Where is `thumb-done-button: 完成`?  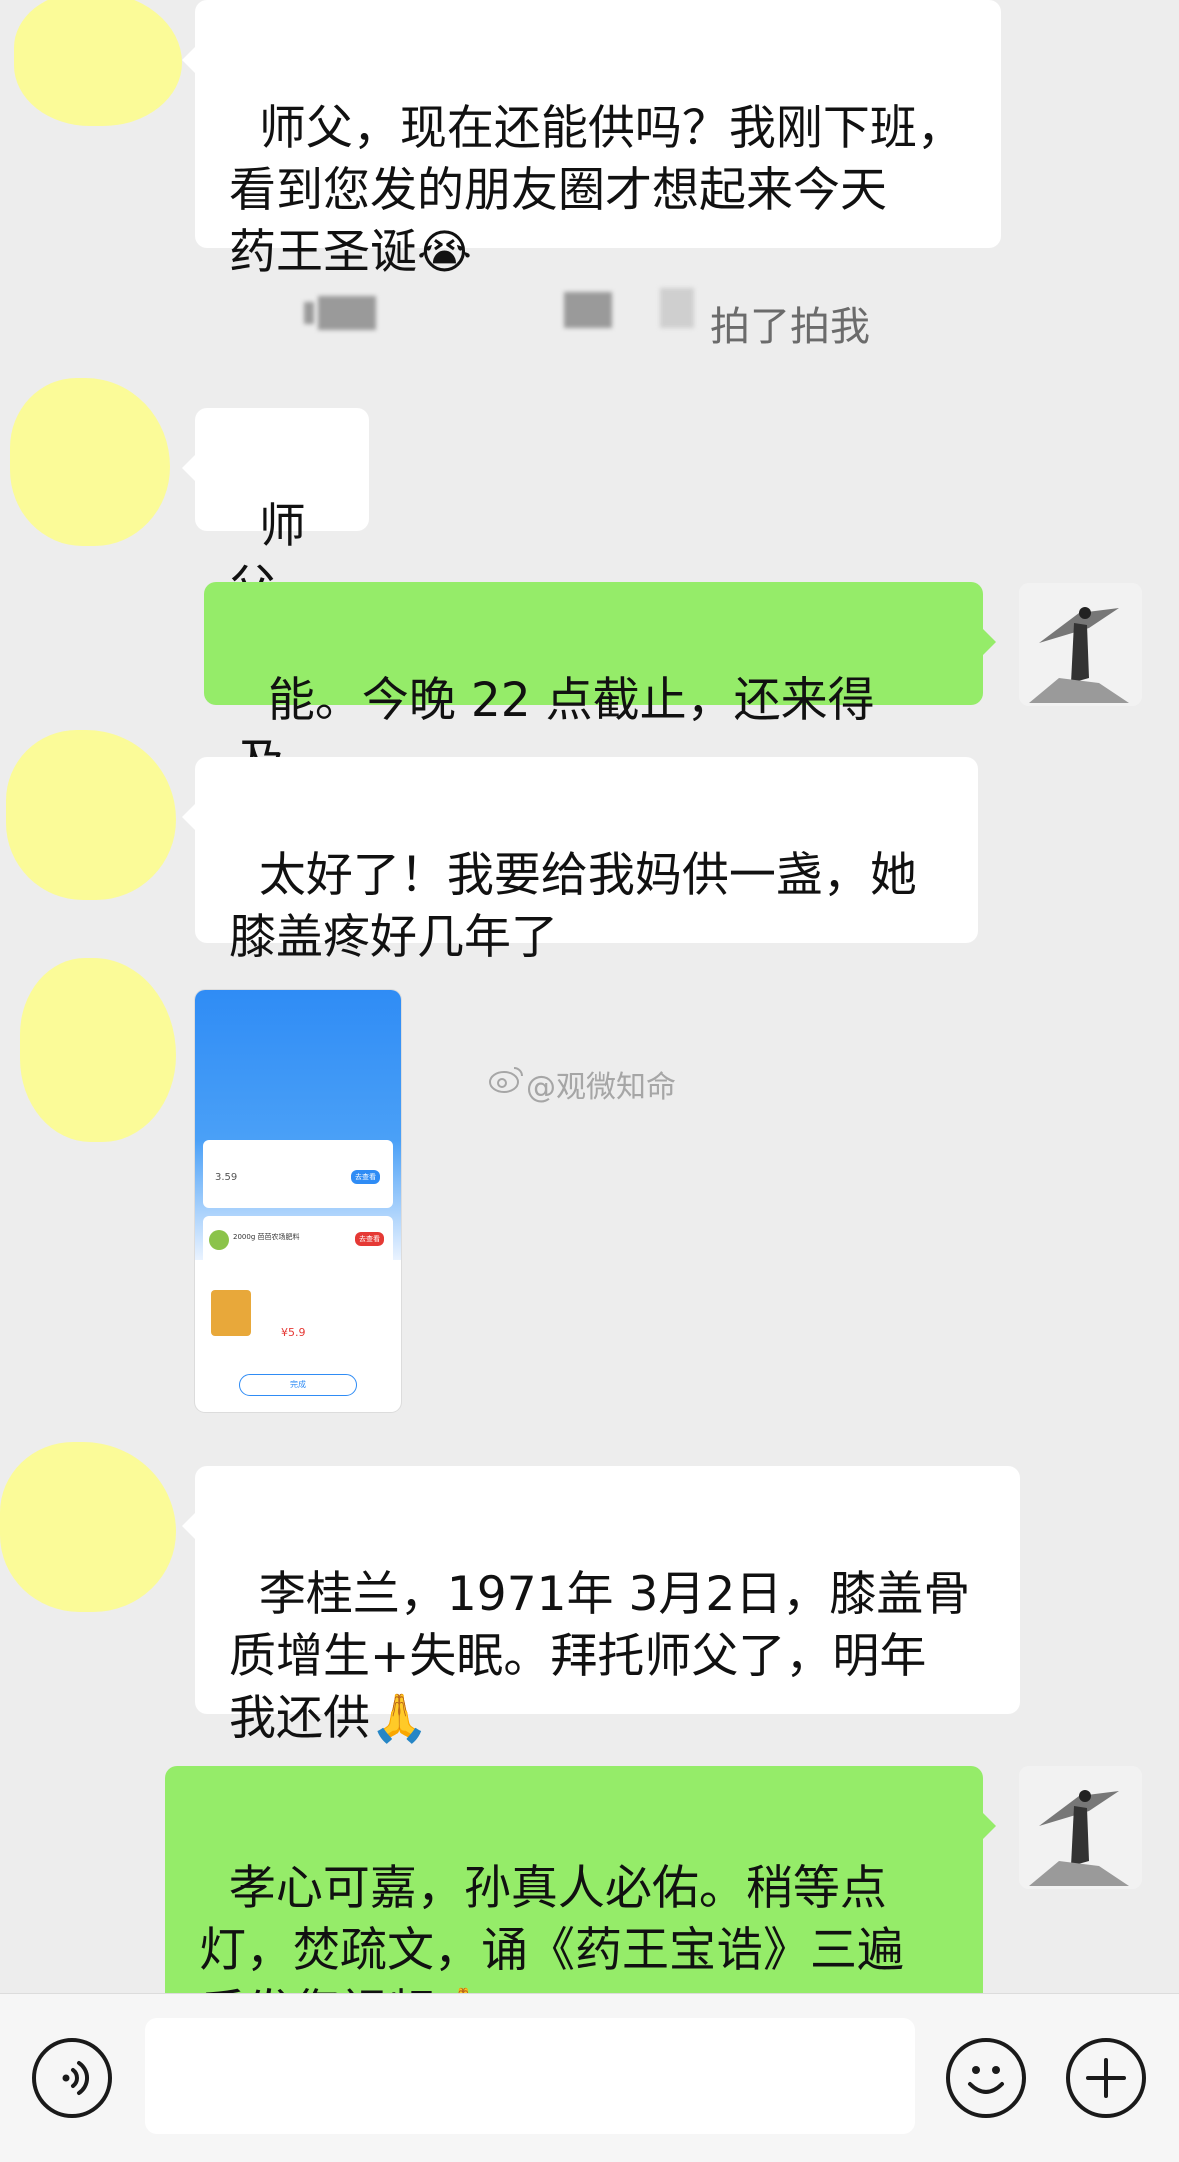
thumb-done-button: 完成 is located at coordinates (298, 1385).